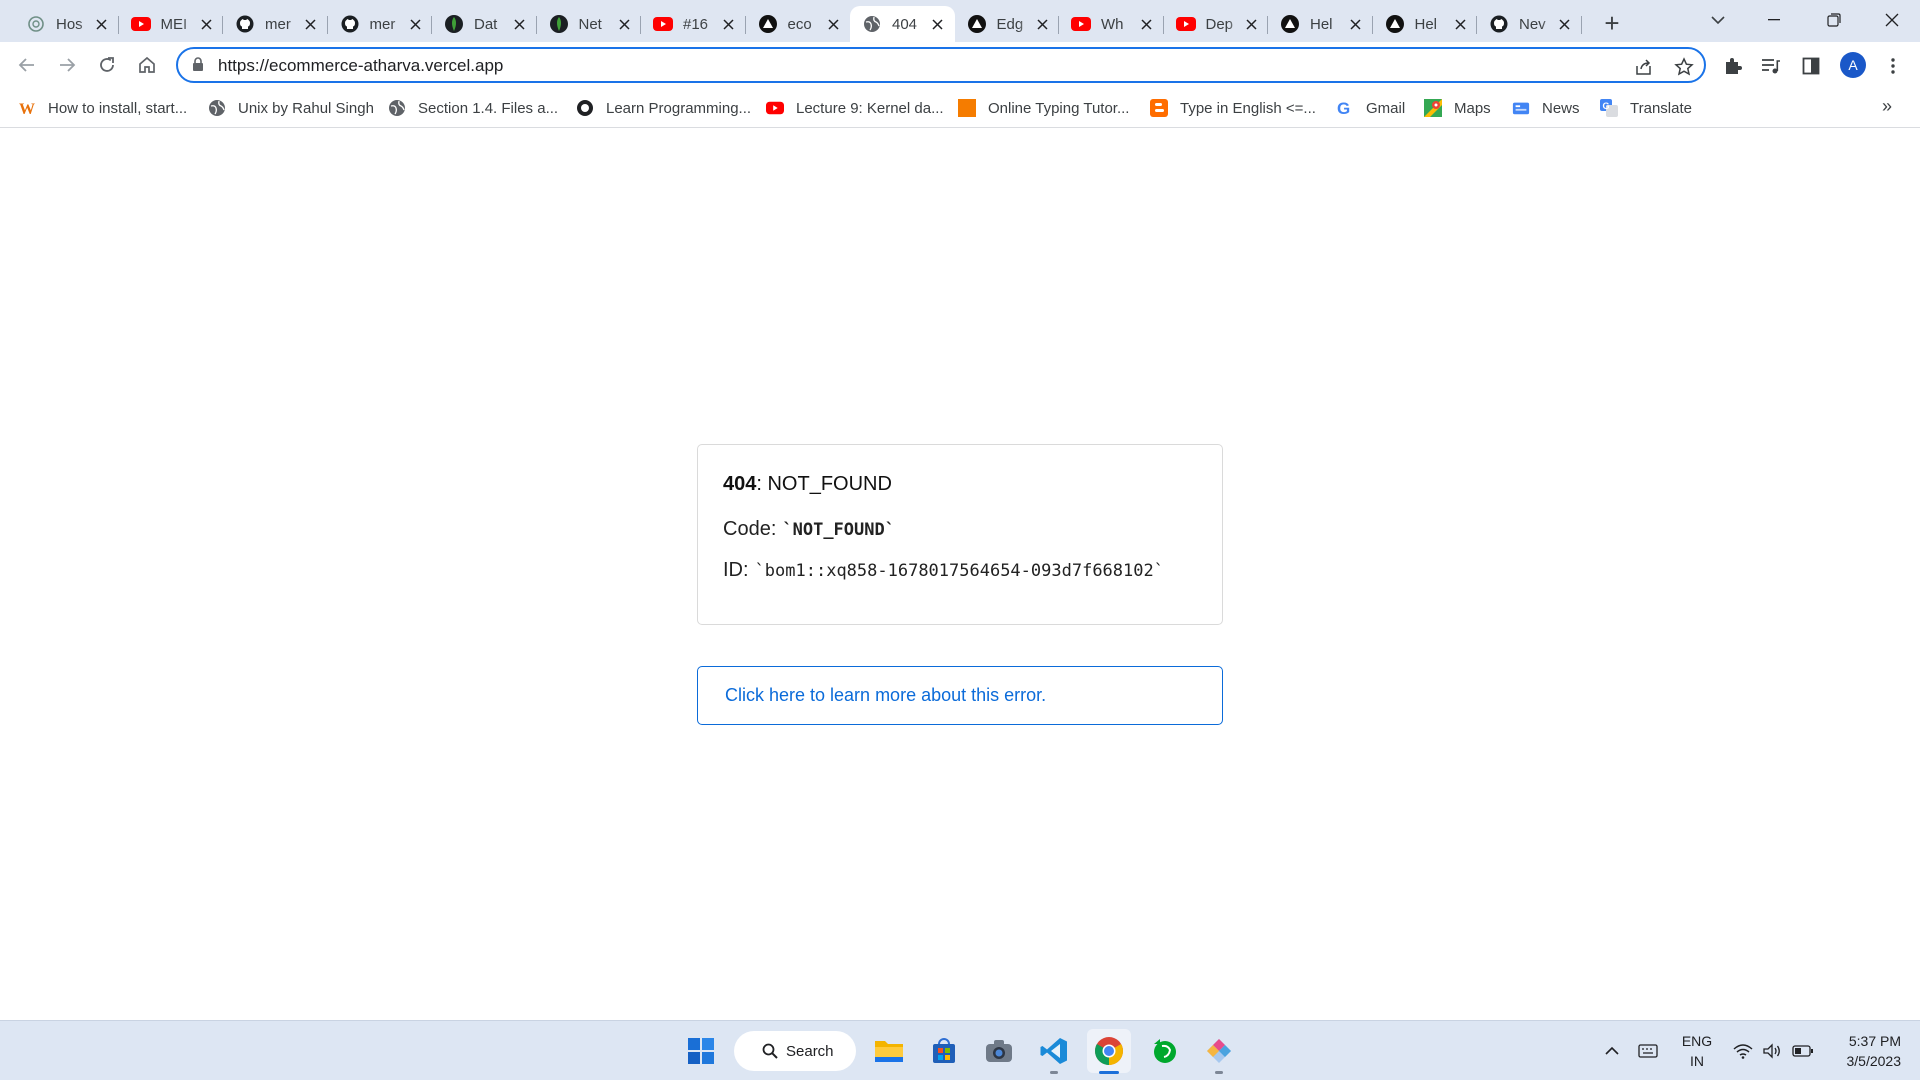 The image size is (1920, 1081). What do you see at coordinates (1648, 1051) in the screenshot?
I see `keyboard-icon` at bounding box center [1648, 1051].